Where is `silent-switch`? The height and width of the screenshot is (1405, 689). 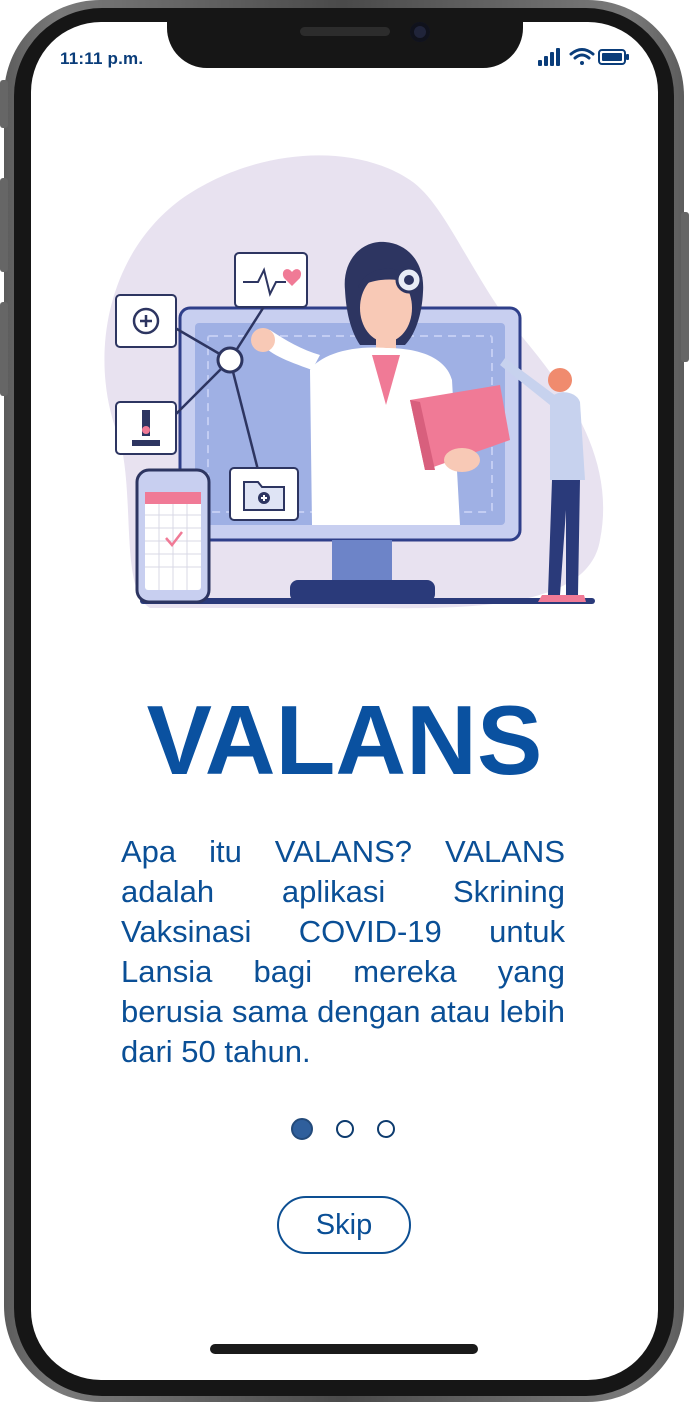
silent-switch is located at coordinates (4, 104).